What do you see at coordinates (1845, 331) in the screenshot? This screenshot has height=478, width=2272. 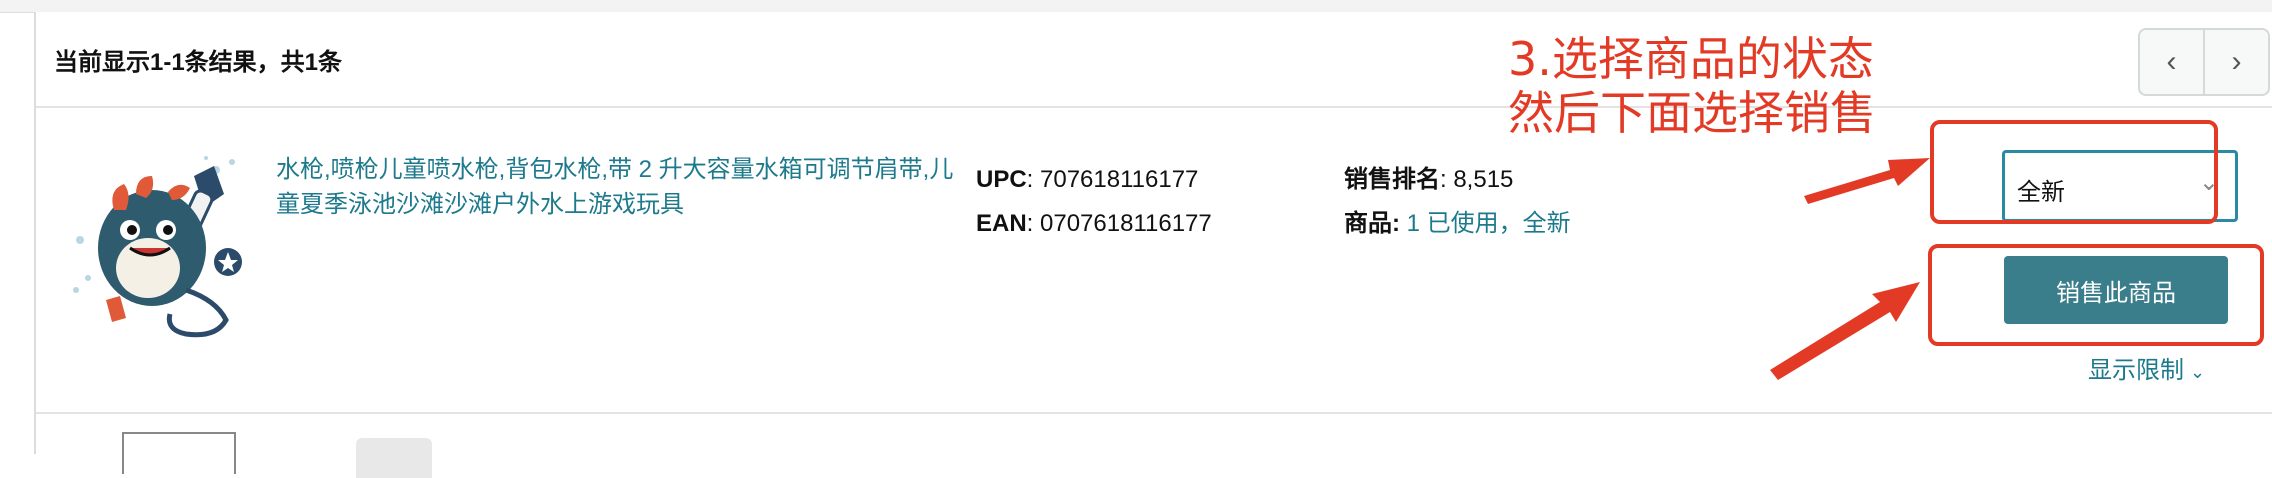 I see `arrow-to-sell` at bounding box center [1845, 331].